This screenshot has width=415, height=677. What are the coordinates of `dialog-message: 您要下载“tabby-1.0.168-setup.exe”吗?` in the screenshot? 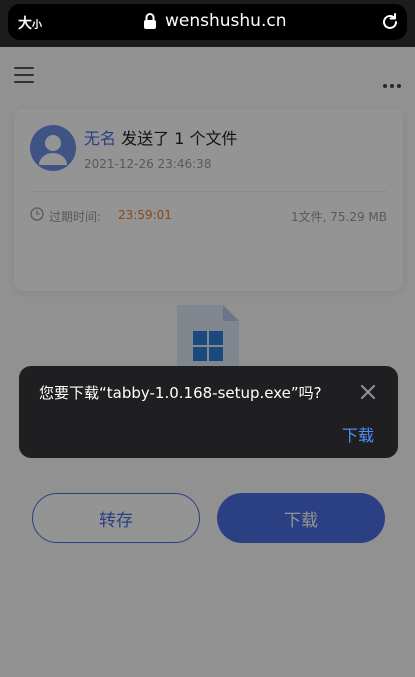 It's located at (180, 393).